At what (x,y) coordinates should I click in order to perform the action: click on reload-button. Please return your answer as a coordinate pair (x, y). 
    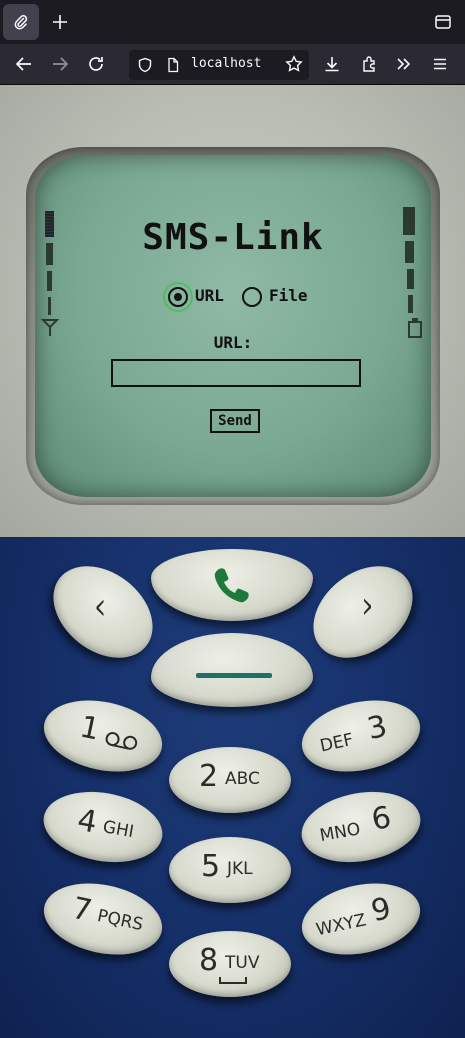
    Looking at the image, I should click on (96, 64).